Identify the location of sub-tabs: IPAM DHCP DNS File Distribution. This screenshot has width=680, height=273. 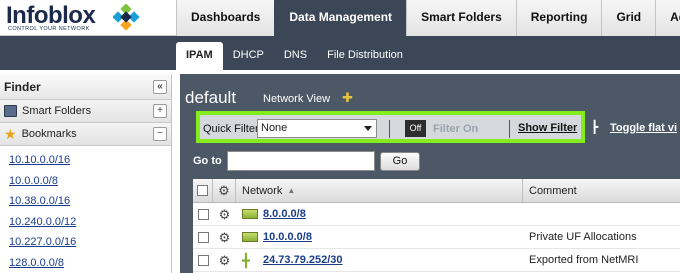
(294, 56).